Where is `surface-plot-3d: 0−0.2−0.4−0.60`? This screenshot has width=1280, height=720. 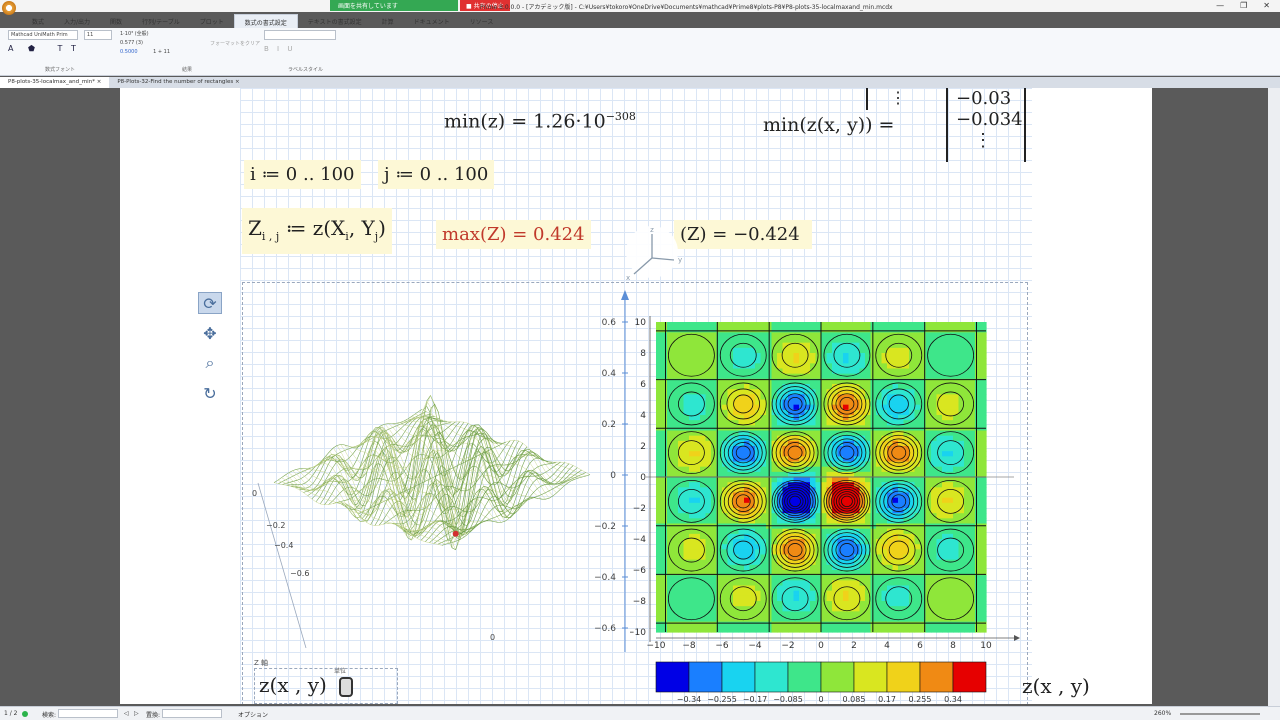
surface-plot-3d: 0−0.2−0.4−0.60 is located at coordinates (432, 468).